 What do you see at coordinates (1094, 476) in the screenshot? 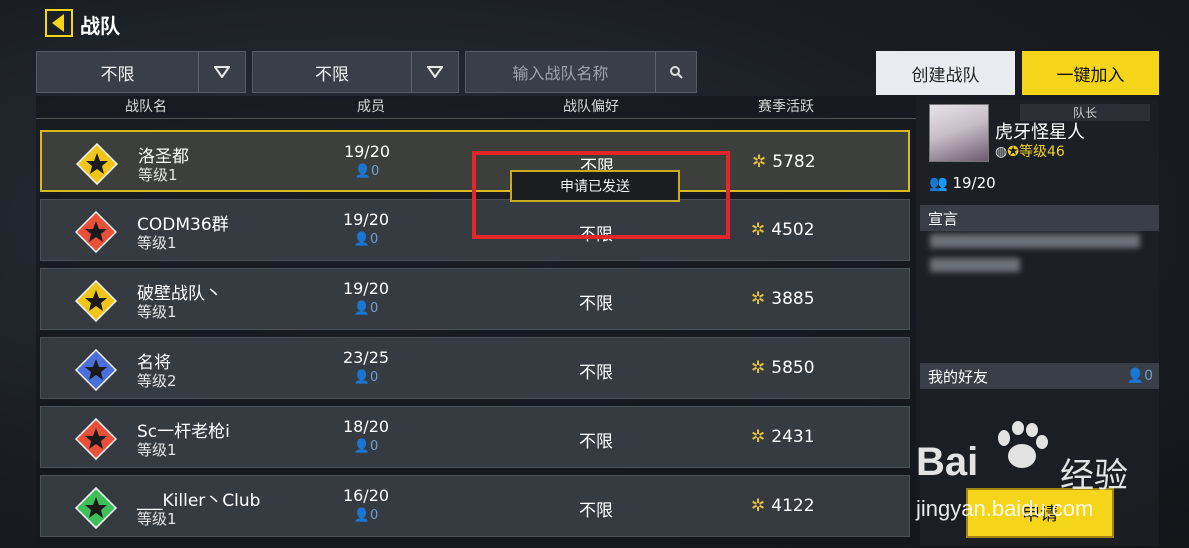
I see `watermark-text: 经验` at bounding box center [1094, 476].